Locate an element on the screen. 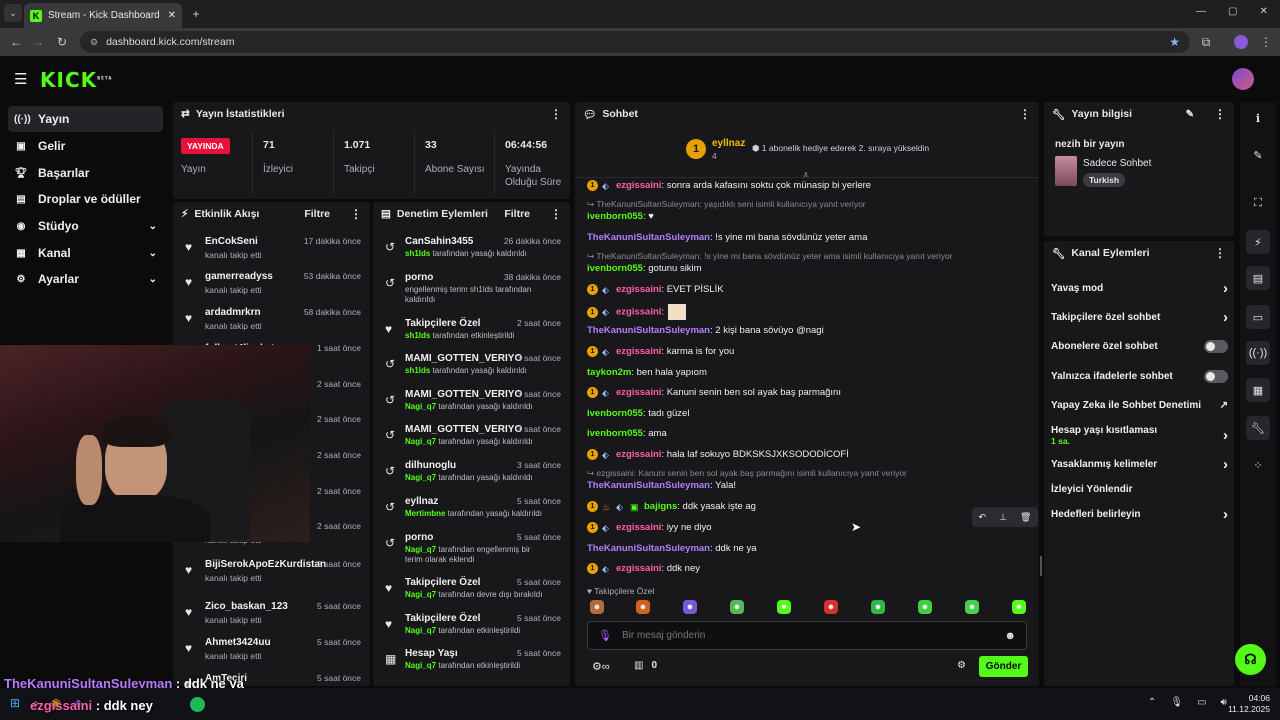 This screenshot has width=1280, height=720. moderator-name: Mertimbne is located at coordinates (425, 513).